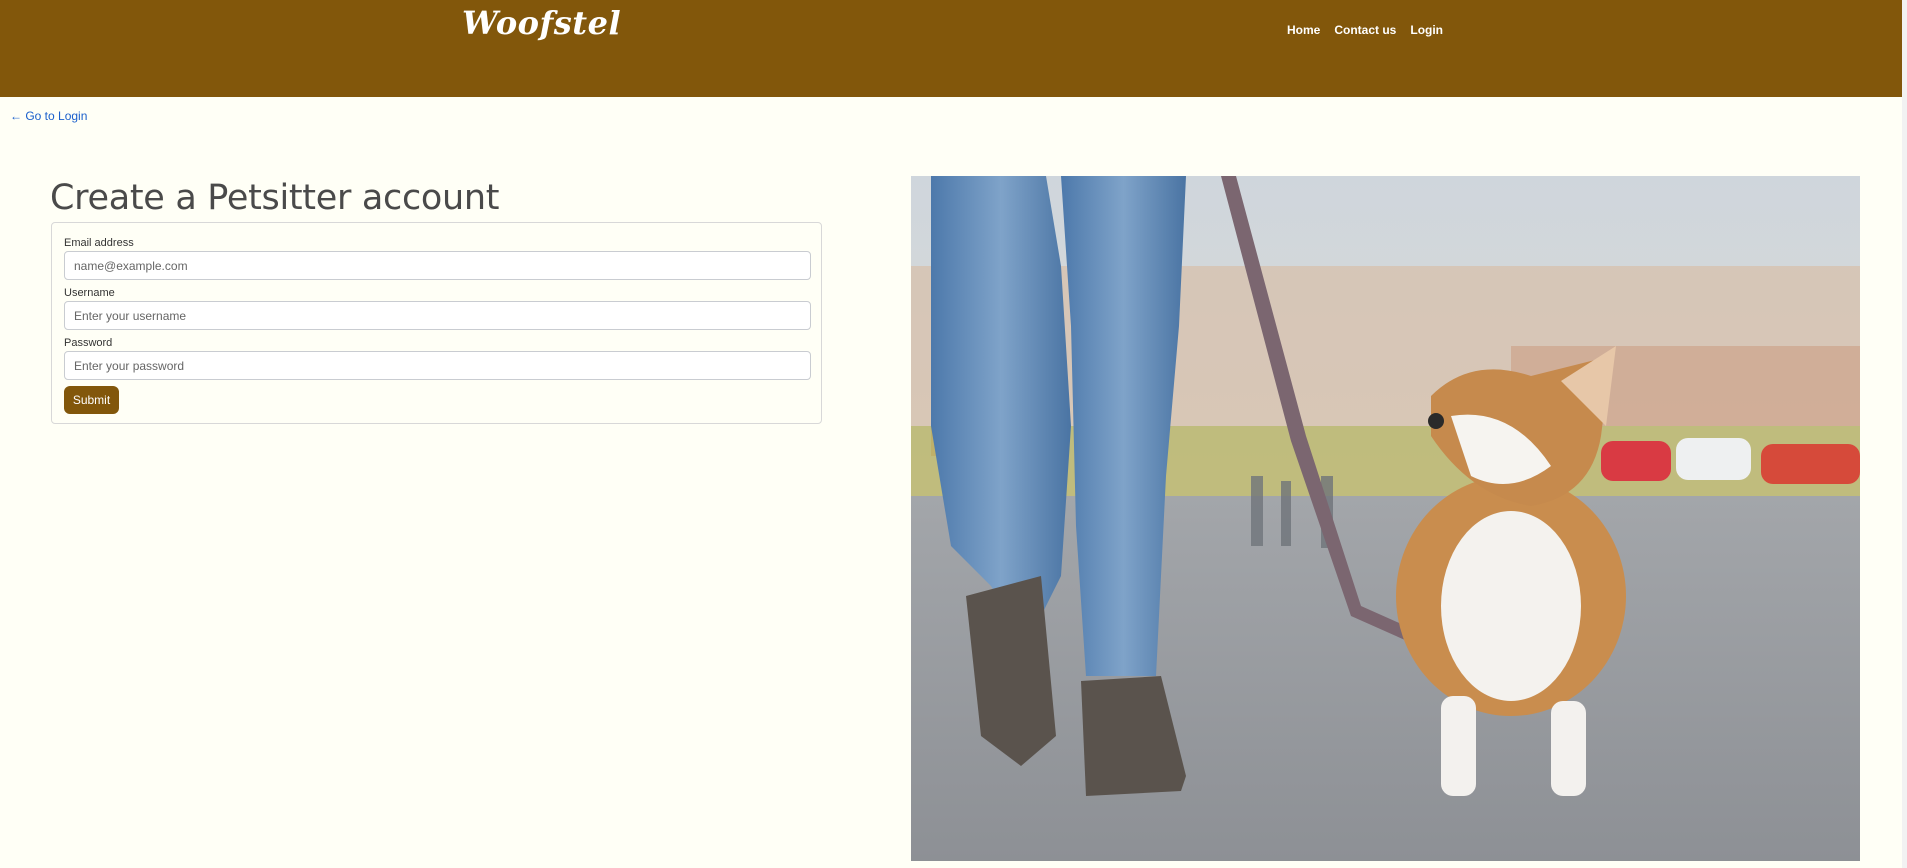  I want to click on page-scrollbar, so click(1904, 434).